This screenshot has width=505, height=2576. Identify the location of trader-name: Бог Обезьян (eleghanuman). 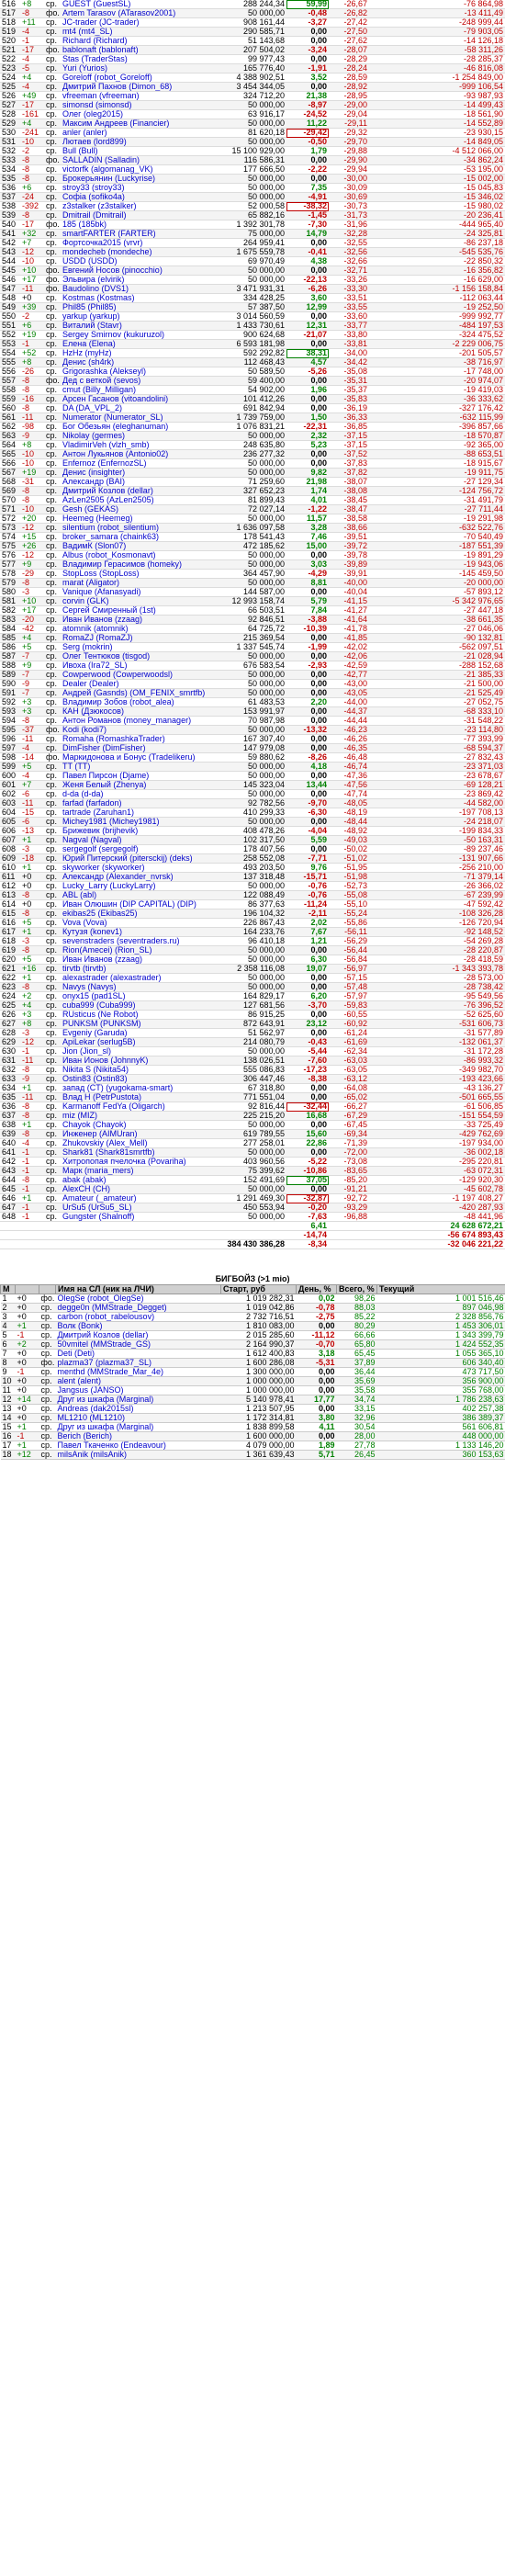
(139, 427).